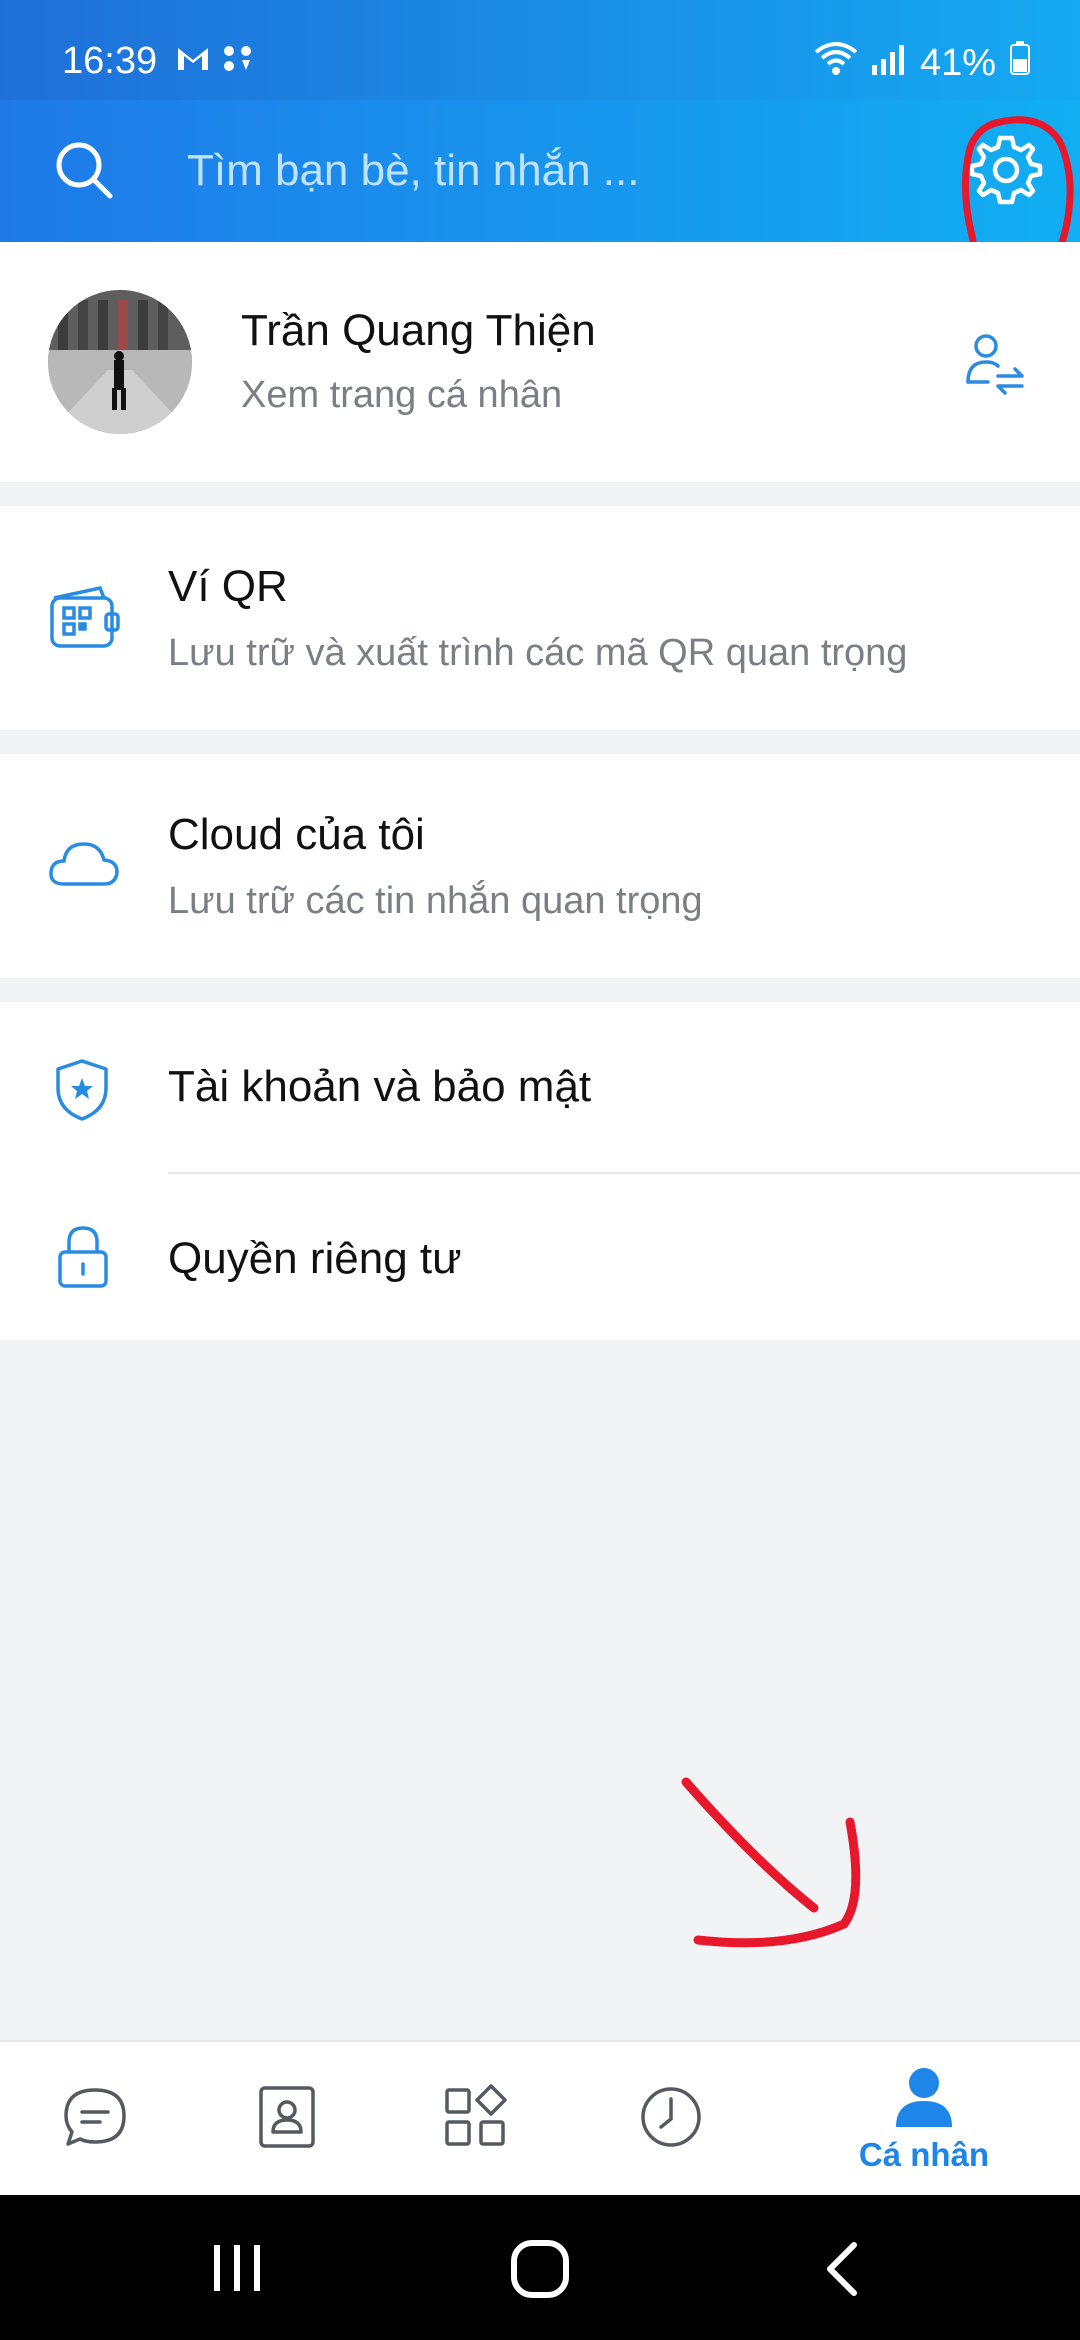 The width and height of the screenshot is (1080, 2340). I want to click on home-icon, so click(540, 2271).